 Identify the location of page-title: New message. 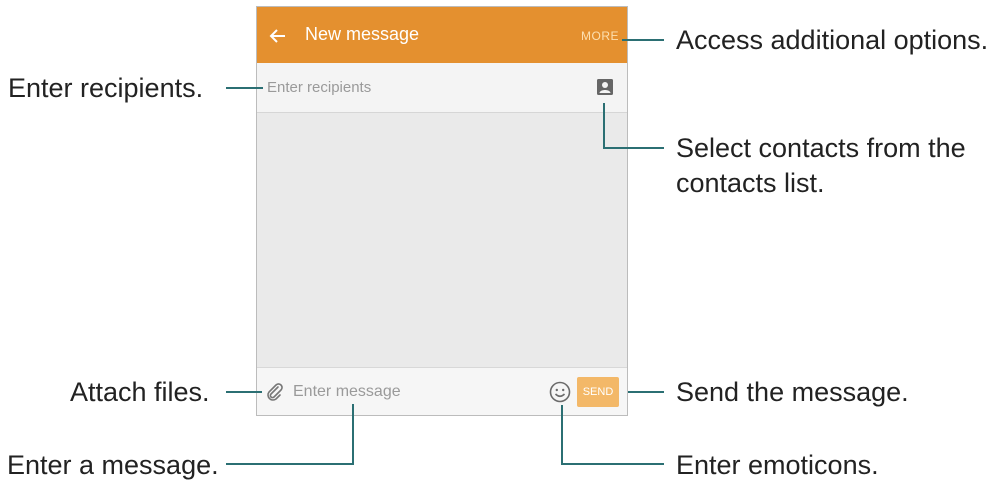
(362, 34).